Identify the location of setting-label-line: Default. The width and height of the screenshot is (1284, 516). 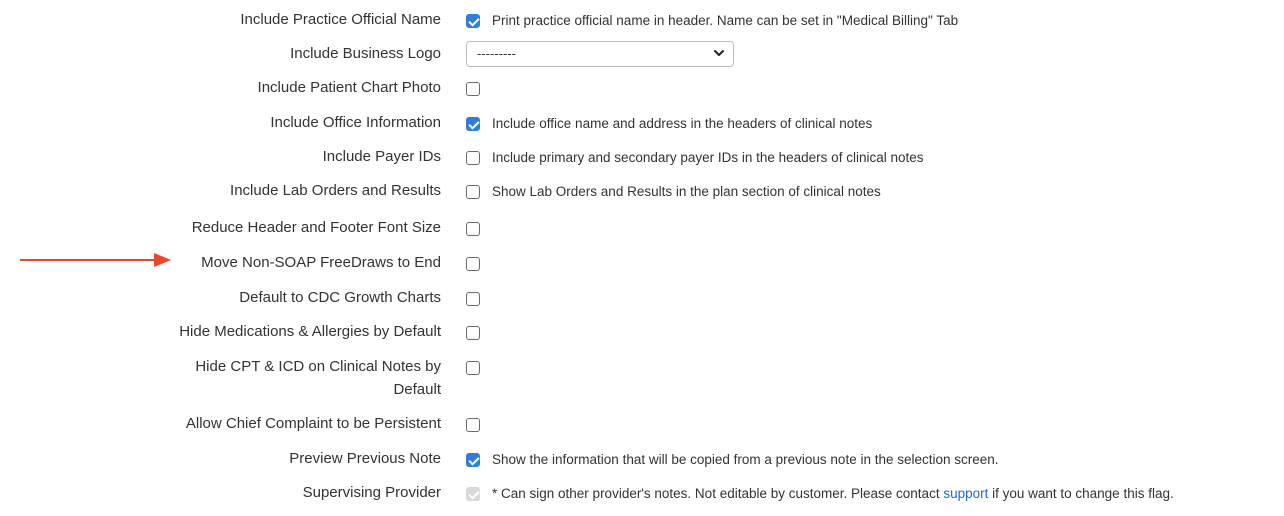
(417, 389).